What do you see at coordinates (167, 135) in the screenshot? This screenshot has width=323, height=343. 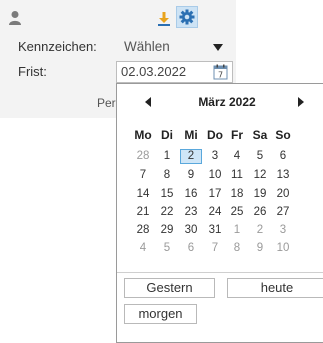 I see `weekday-header: Di` at bounding box center [167, 135].